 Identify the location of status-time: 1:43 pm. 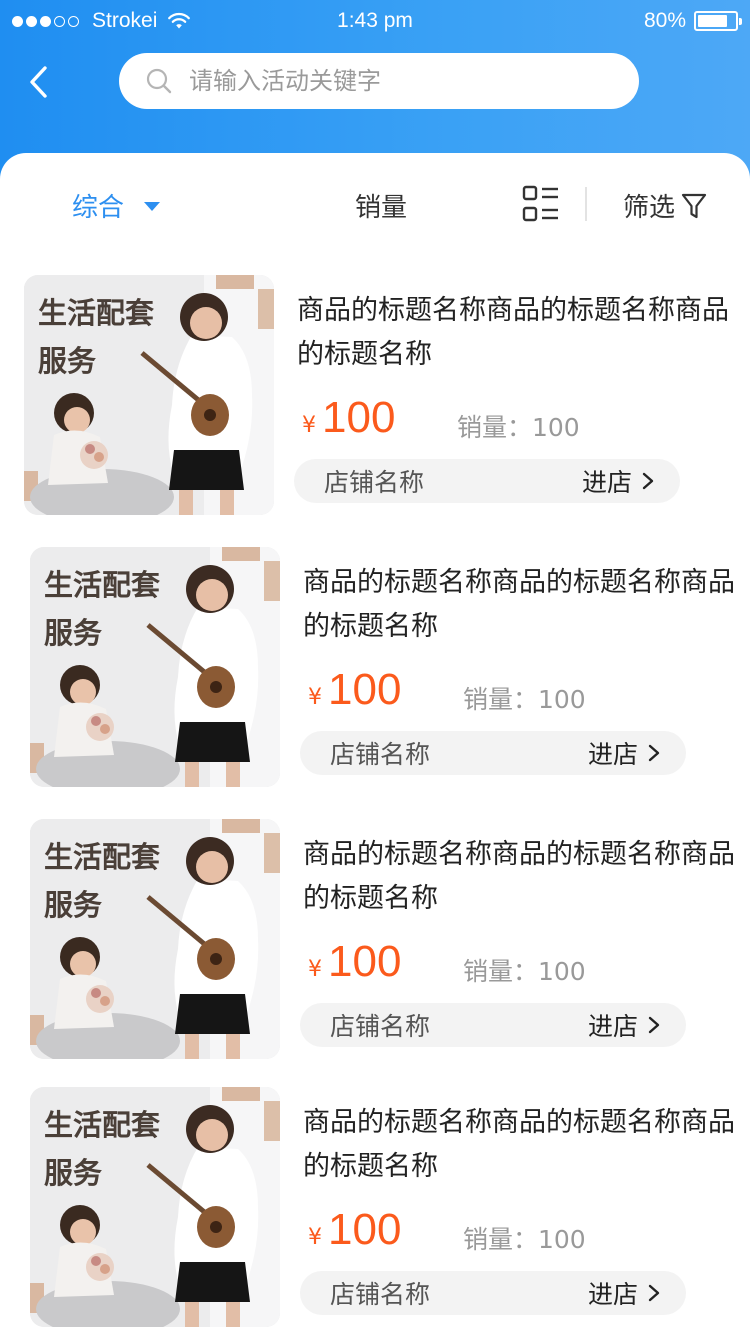
(375, 20).